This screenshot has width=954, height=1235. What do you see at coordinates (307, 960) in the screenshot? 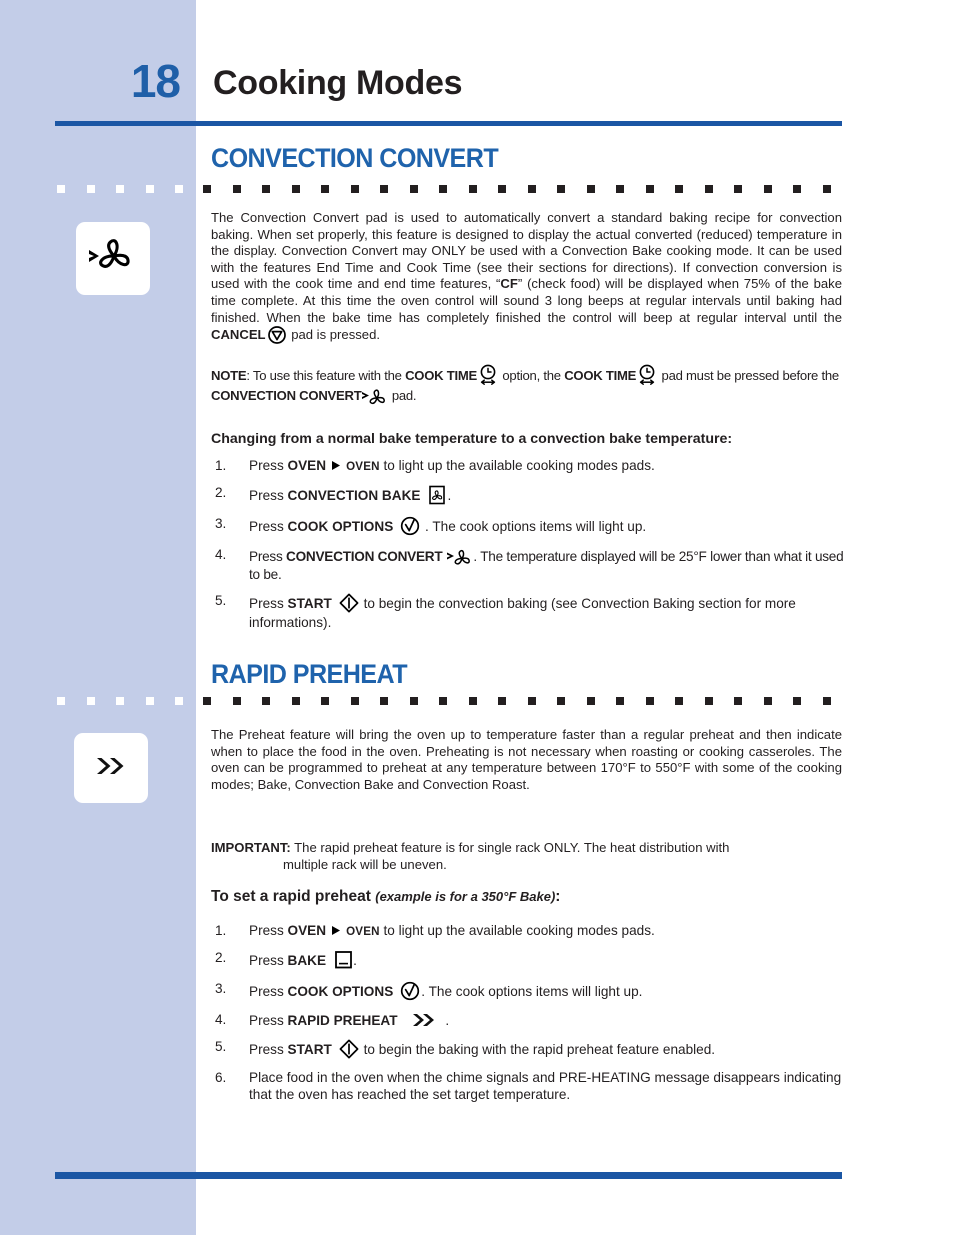
I see `bake-label: BAKE` at bounding box center [307, 960].